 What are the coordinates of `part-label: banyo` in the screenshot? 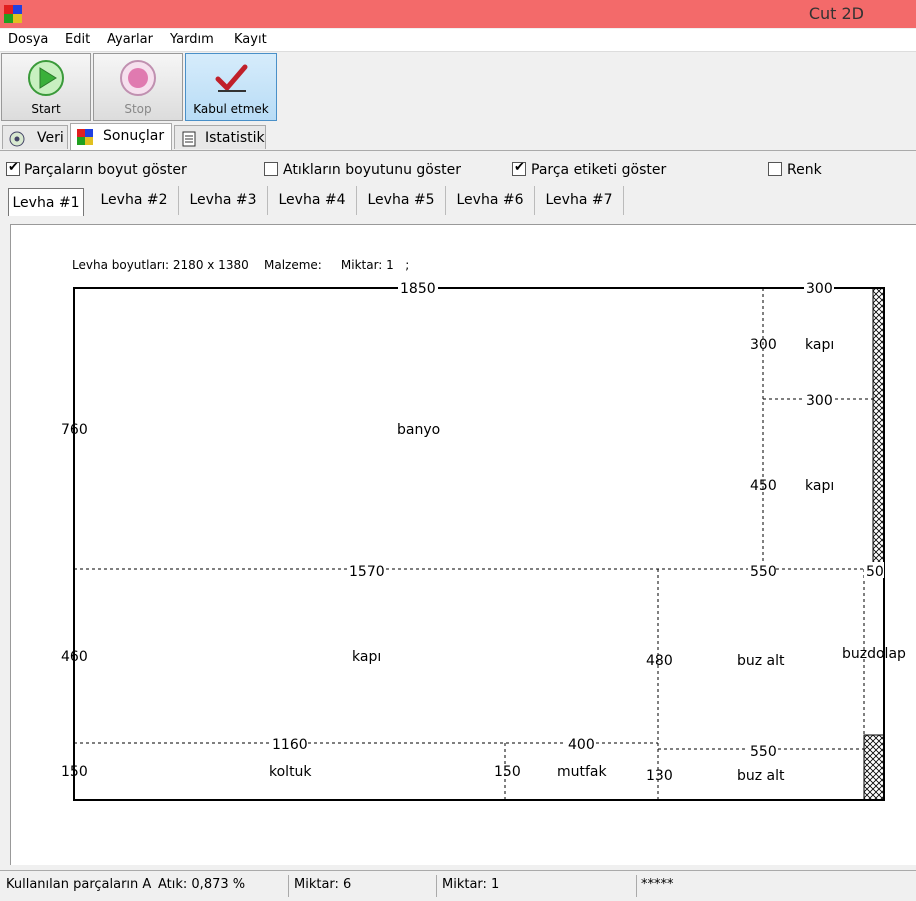 It's located at (418, 430).